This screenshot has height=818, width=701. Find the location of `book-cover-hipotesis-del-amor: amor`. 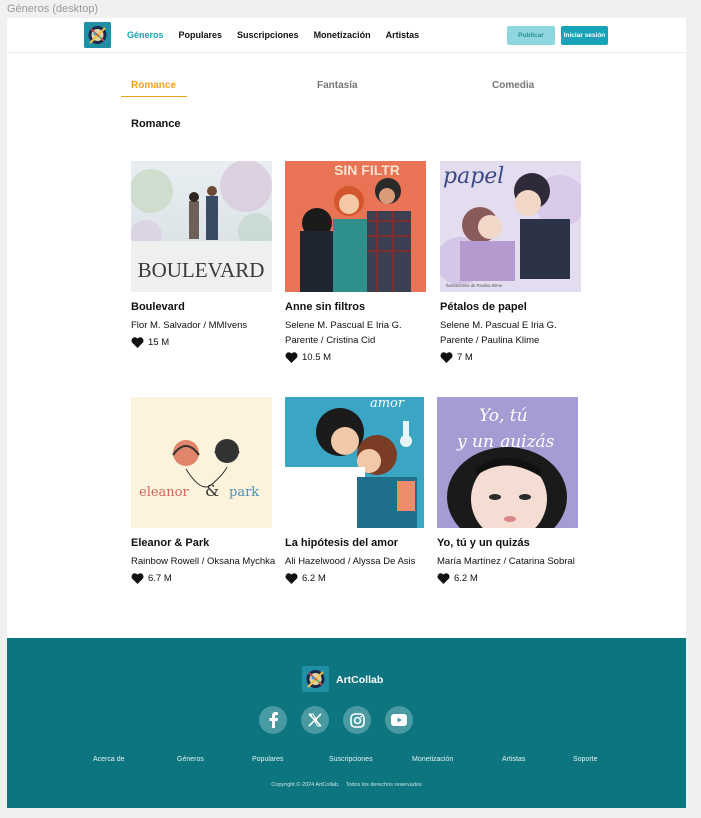

book-cover-hipotesis-del-amor: amor is located at coordinates (354, 462).